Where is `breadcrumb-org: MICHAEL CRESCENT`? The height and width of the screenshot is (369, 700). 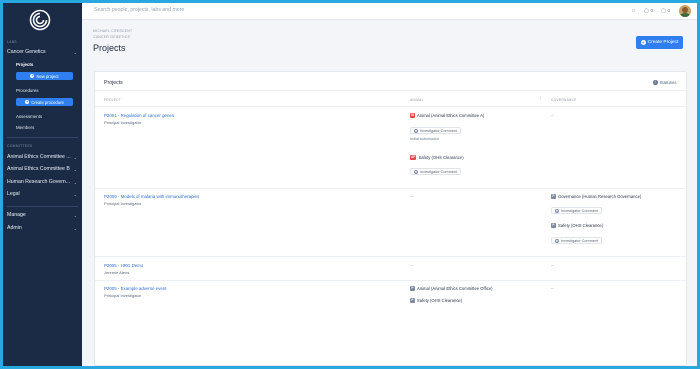 breadcrumb-org: MICHAEL CRESCENT is located at coordinates (112, 31).